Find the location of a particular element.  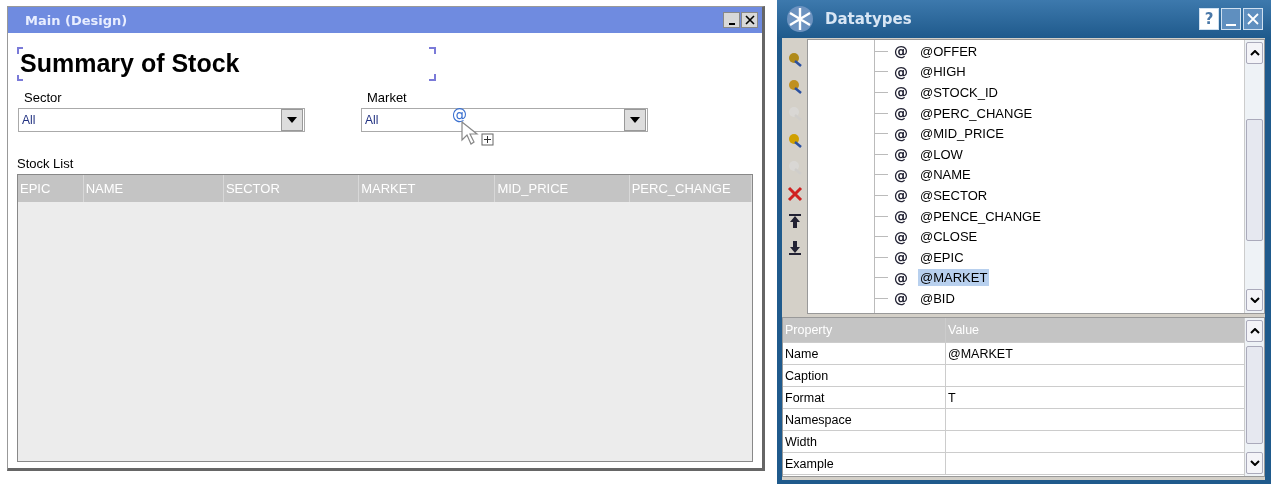

tree-item: @NAME is located at coordinates (945, 175).